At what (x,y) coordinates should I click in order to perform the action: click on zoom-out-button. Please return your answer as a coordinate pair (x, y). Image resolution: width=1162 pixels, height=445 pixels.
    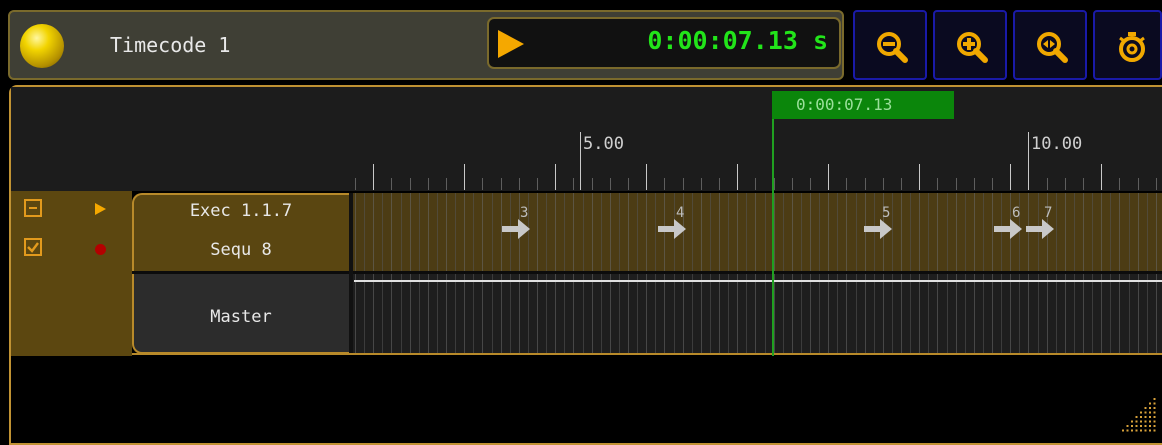
    Looking at the image, I should click on (890, 45).